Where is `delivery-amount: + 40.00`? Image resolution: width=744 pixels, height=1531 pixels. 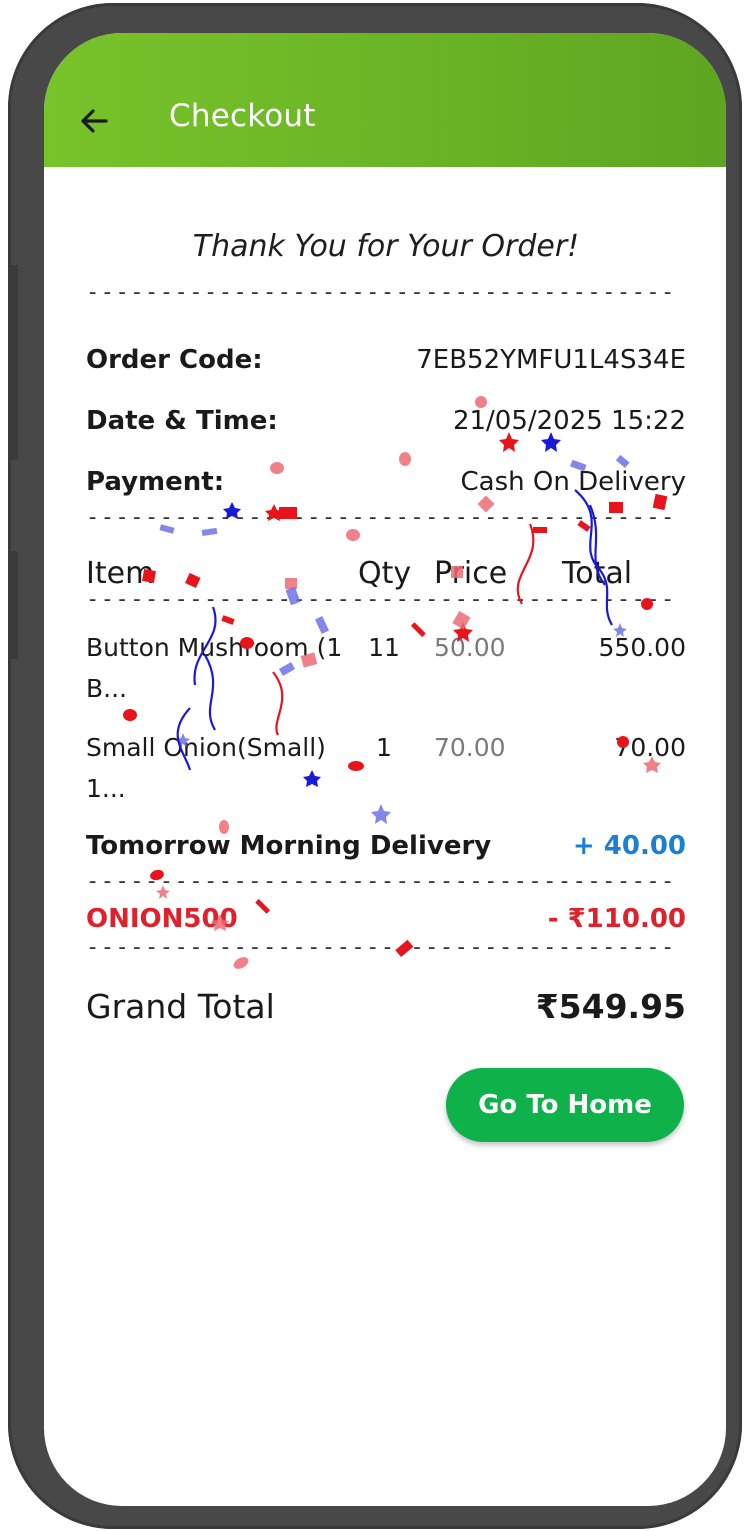 delivery-amount: + 40.00 is located at coordinates (629, 846).